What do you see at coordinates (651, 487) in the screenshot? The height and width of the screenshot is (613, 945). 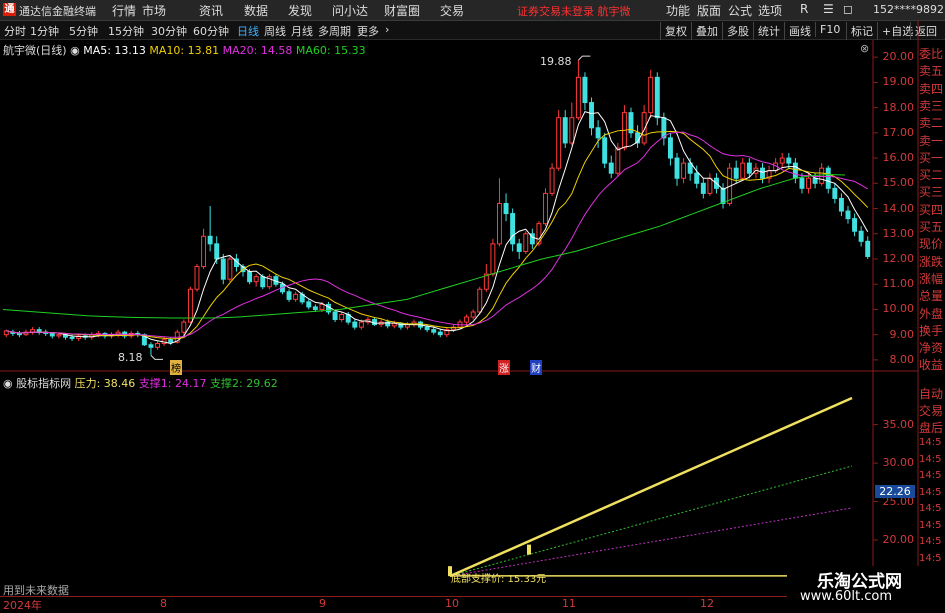 I see `pressure-line` at bounding box center [651, 487].